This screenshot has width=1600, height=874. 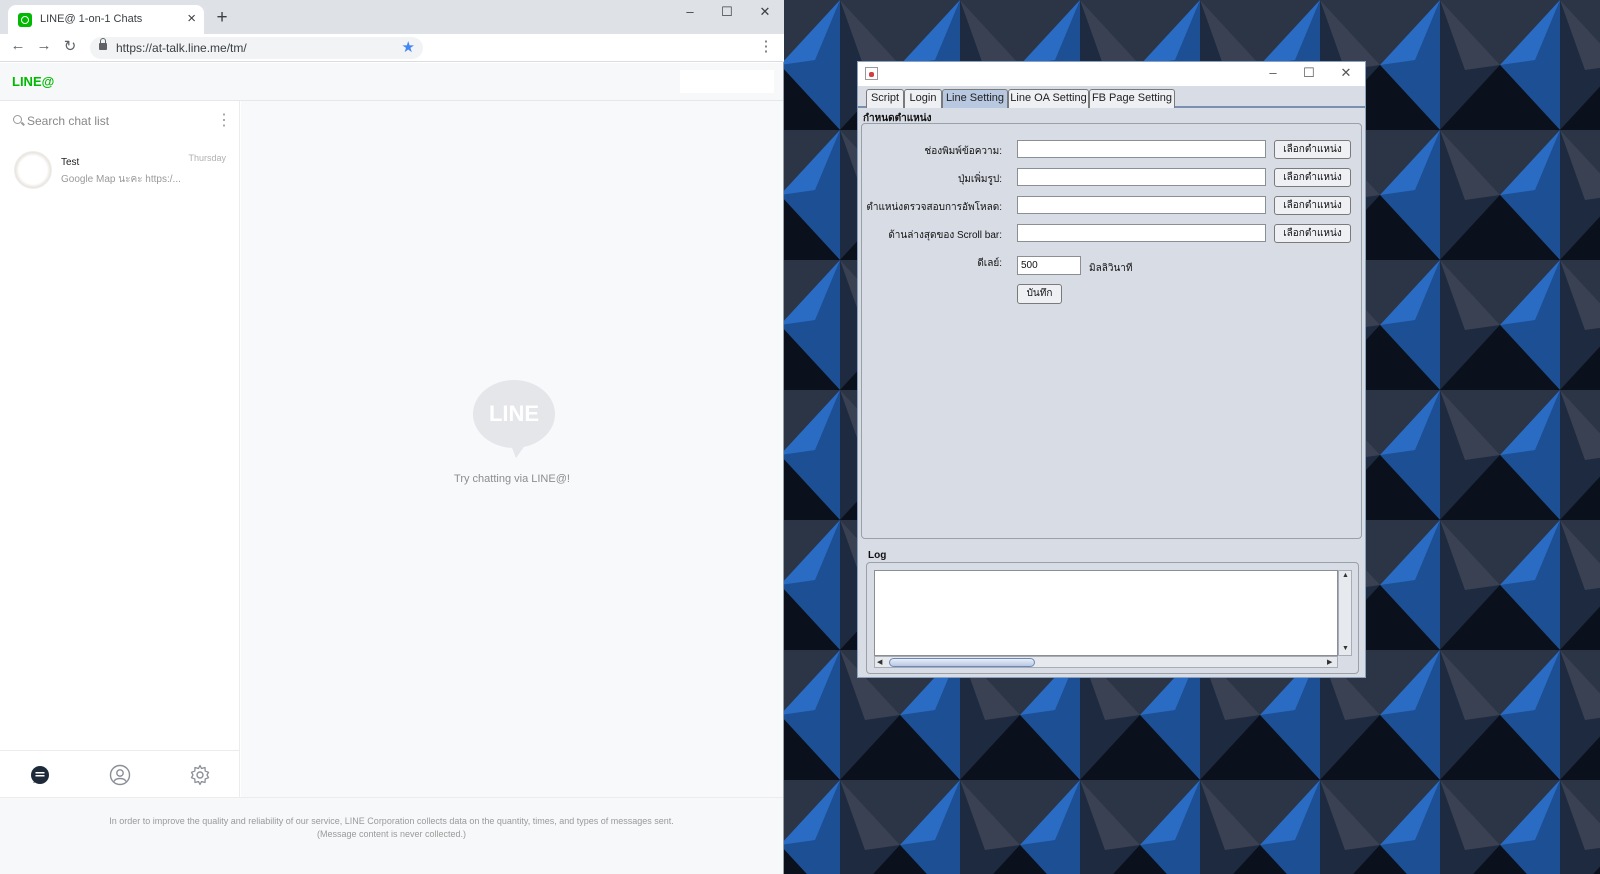 I want to click on log-vertical-scrollbar: ▲ ▼, so click(x=1345, y=613).